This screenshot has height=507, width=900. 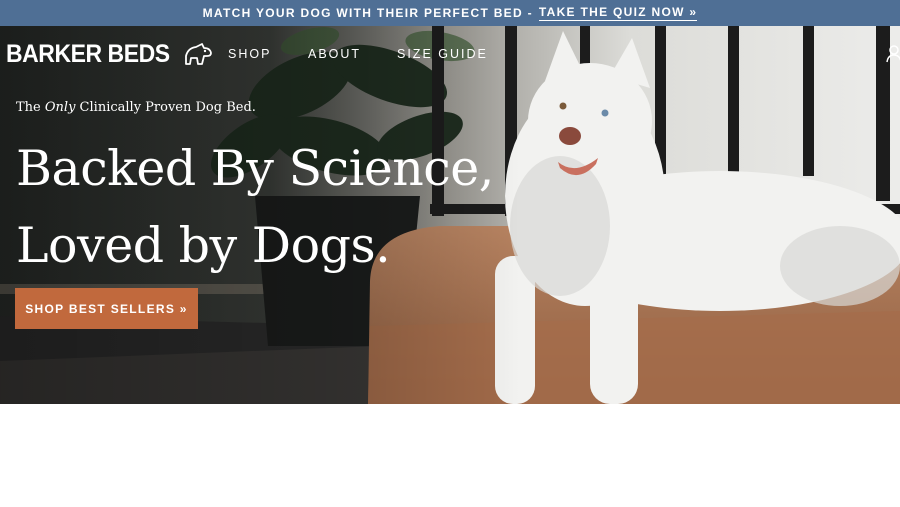 What do you see at coordinates (442, 54) in the screenshot?
I see `nav-size-guide: SIZE GUIDE` at bounding box center [442, 54].